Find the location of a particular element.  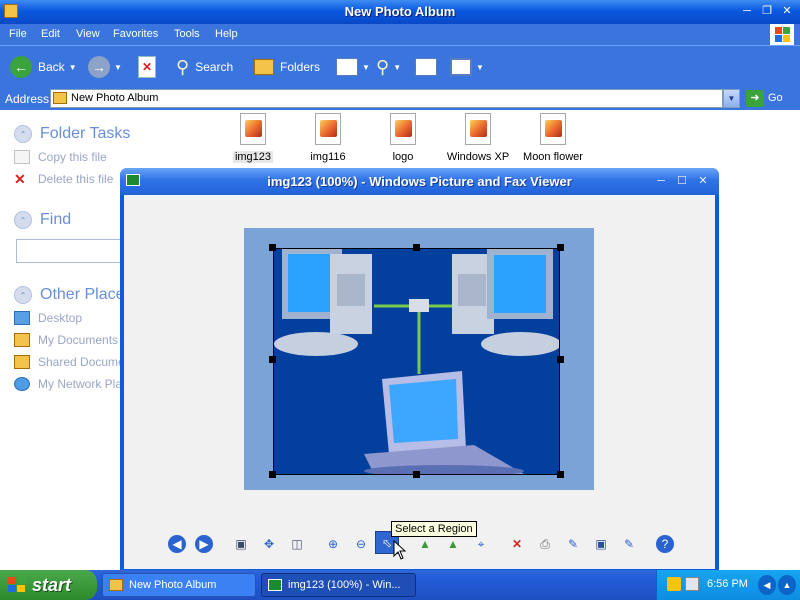

find-header: ⌃ Find is located at coordinates (42, 220).